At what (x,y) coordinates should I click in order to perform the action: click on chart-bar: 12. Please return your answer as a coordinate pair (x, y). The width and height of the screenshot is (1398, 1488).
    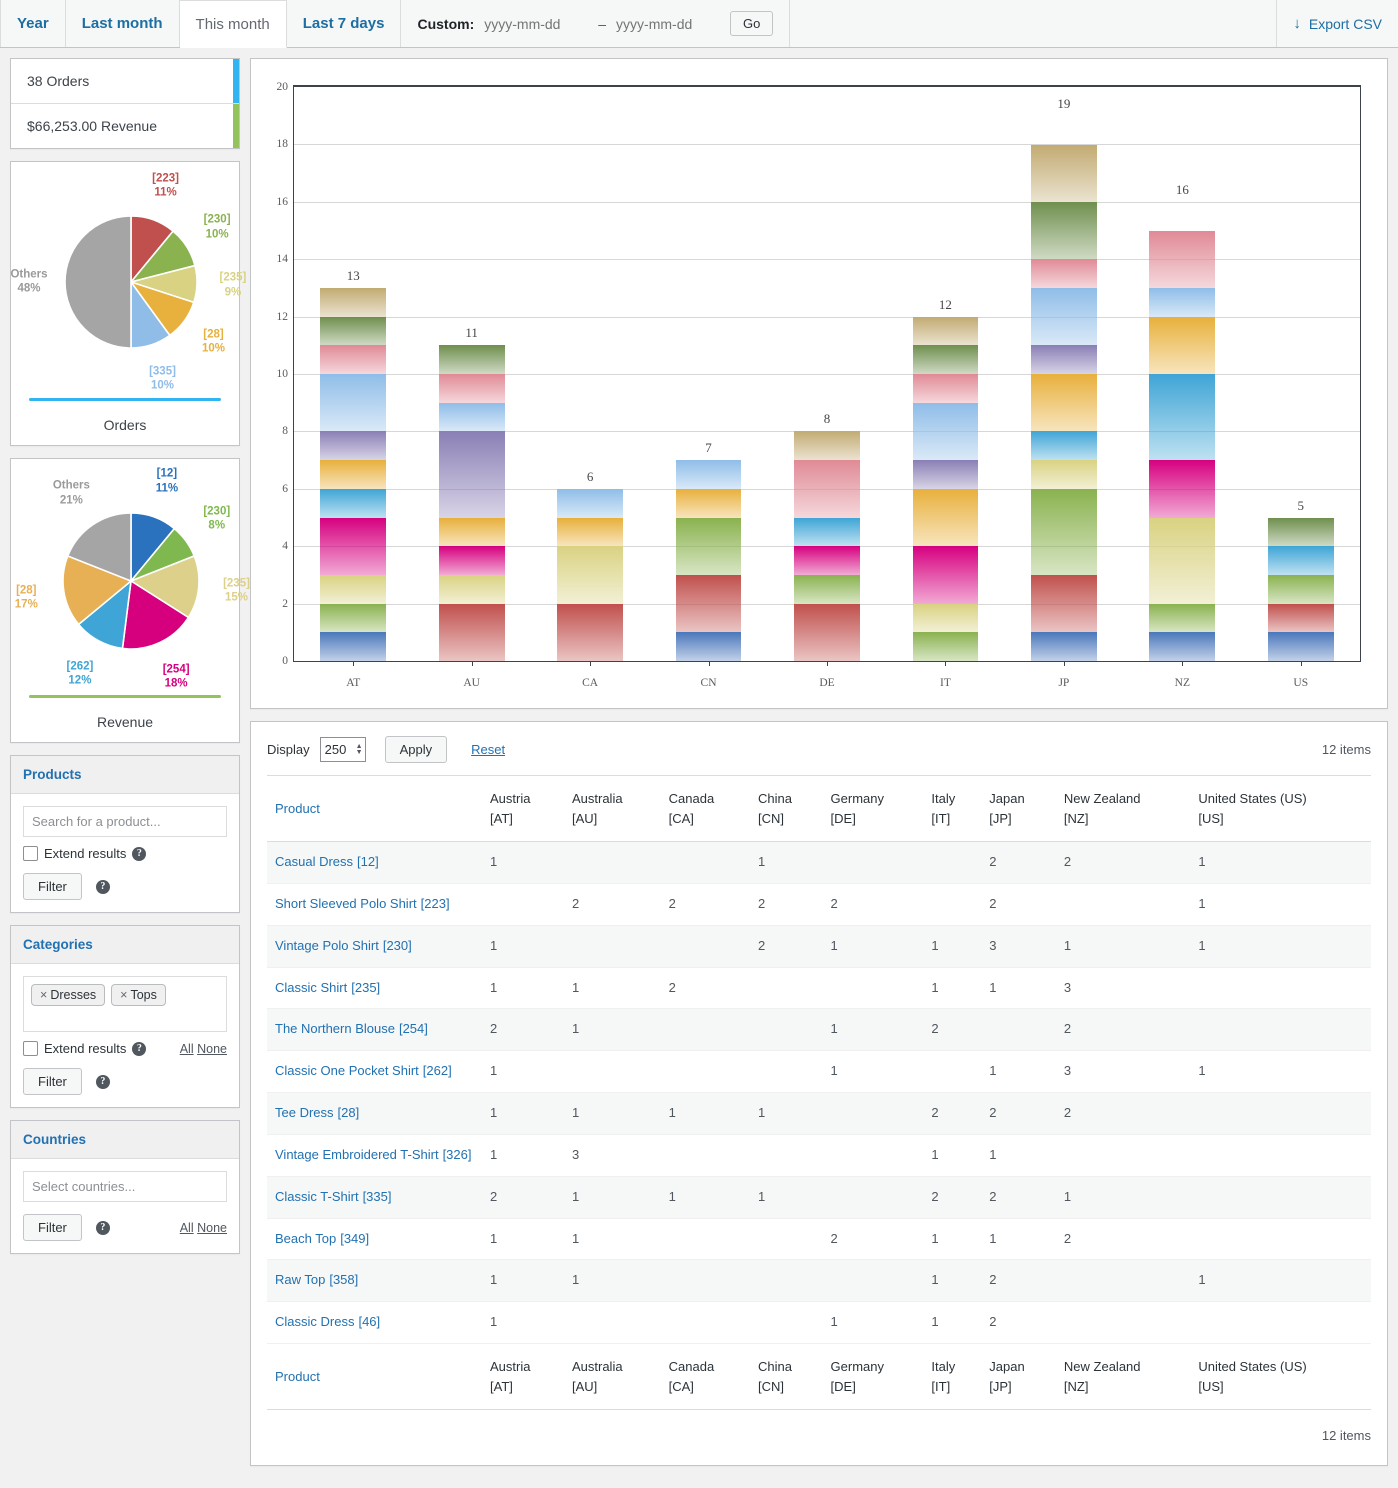
    Looking at the image, I should click on (945, 479).